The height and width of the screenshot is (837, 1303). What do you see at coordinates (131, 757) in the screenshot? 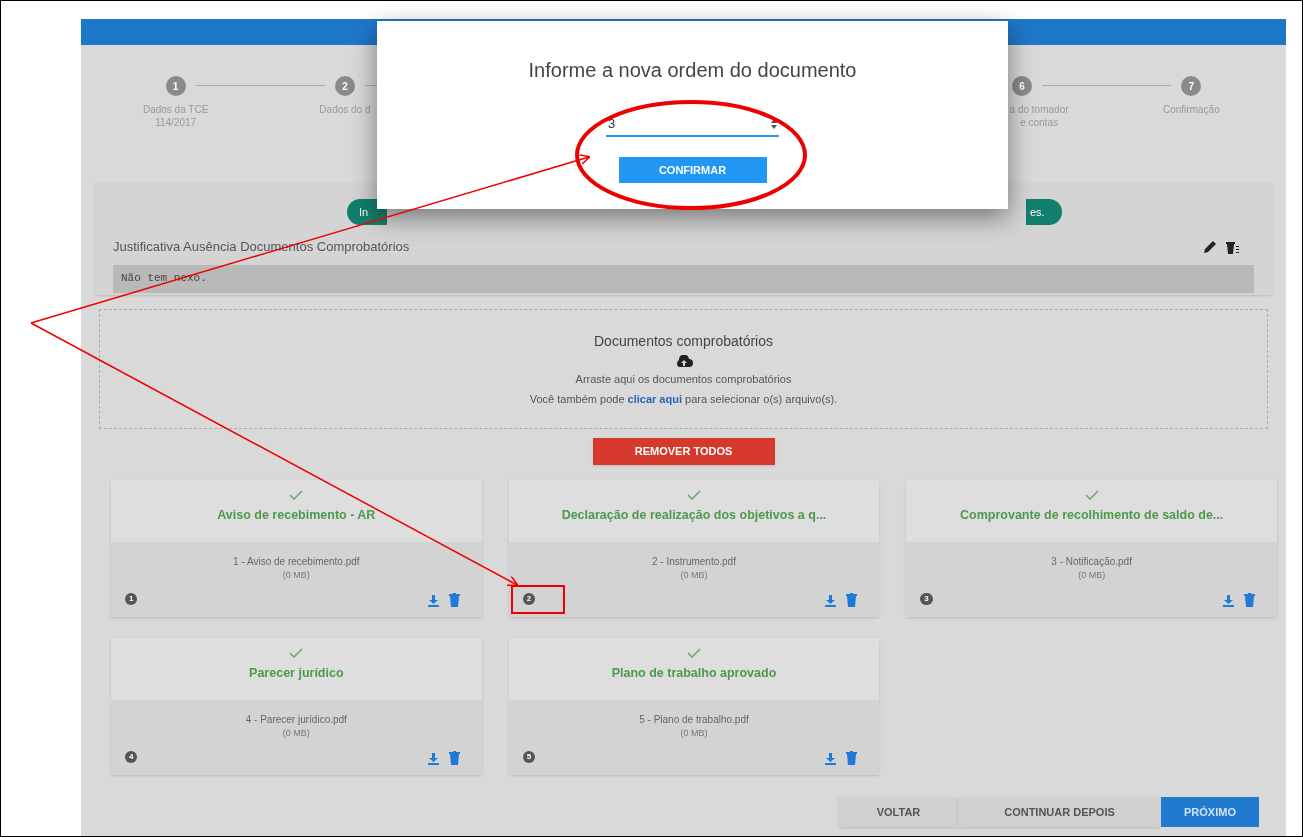
I see `order-badge: 4` at bounding box center [131, 757].